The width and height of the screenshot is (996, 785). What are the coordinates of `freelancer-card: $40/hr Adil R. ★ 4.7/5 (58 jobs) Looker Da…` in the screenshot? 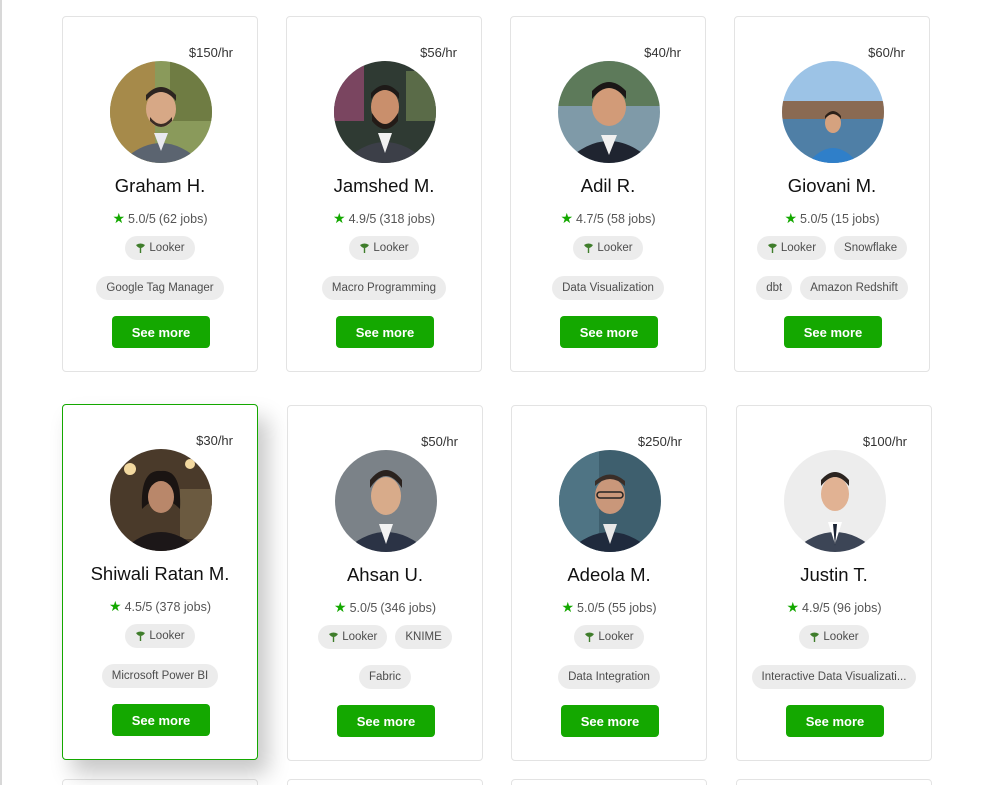 It's located at (608, 194).